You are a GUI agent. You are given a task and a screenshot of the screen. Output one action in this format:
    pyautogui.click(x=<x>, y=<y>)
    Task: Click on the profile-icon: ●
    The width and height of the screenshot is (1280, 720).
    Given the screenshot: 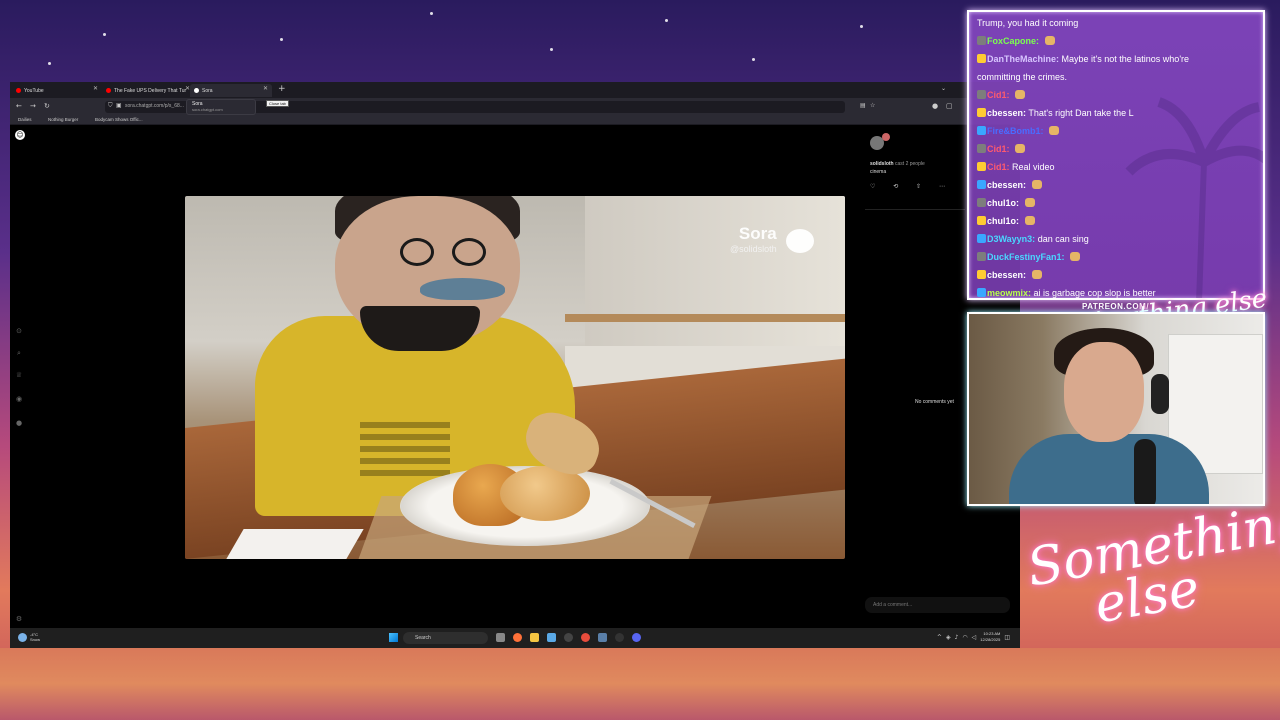 What is the action you would take?
    pyautogui.click(x=19, y=423)
    